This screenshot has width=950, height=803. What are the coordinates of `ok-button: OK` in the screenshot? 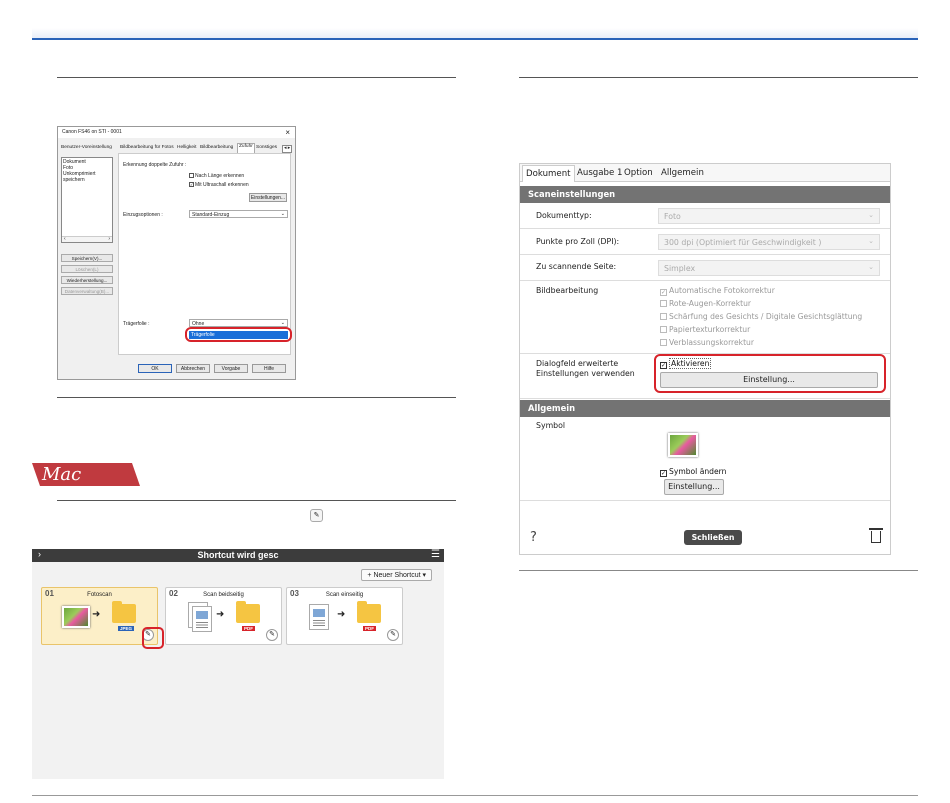 It's located at (155, 368).